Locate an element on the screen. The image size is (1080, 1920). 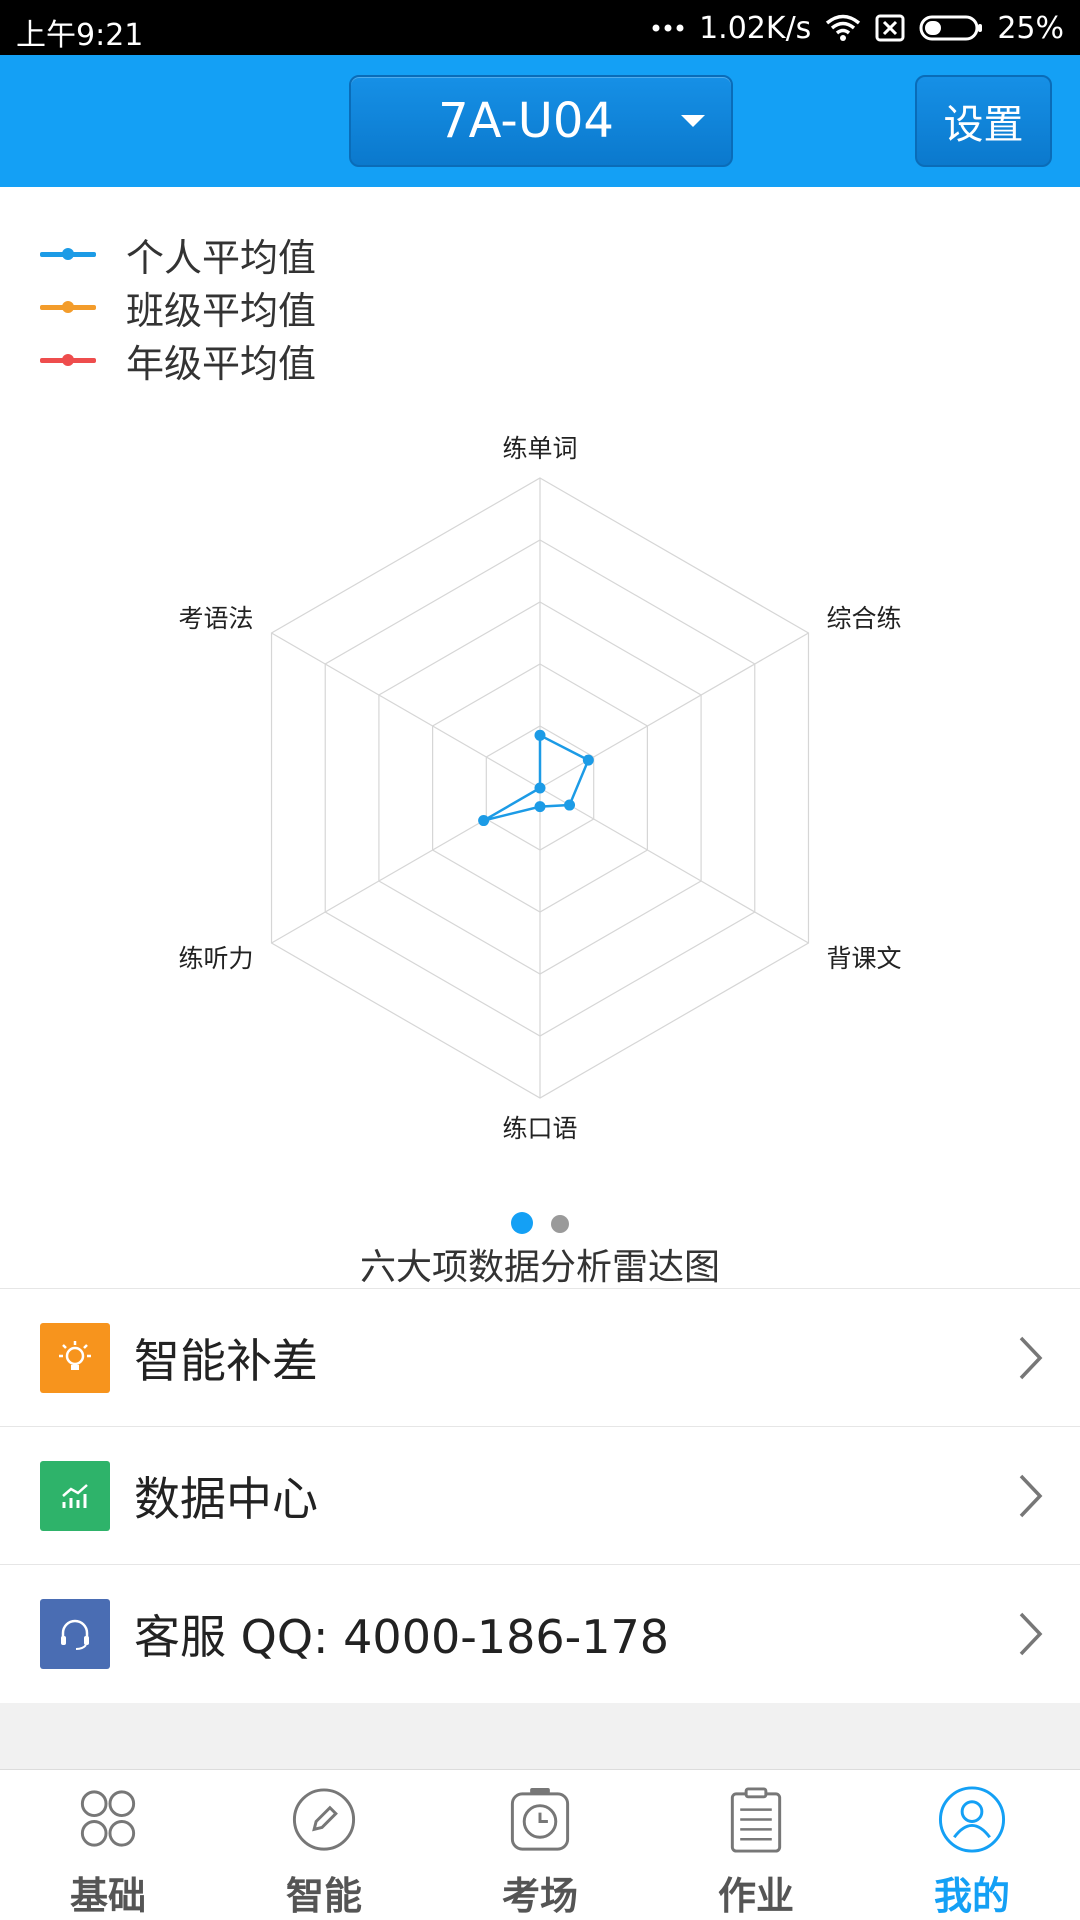
spacer-band is located at coordinates (540, 1736).